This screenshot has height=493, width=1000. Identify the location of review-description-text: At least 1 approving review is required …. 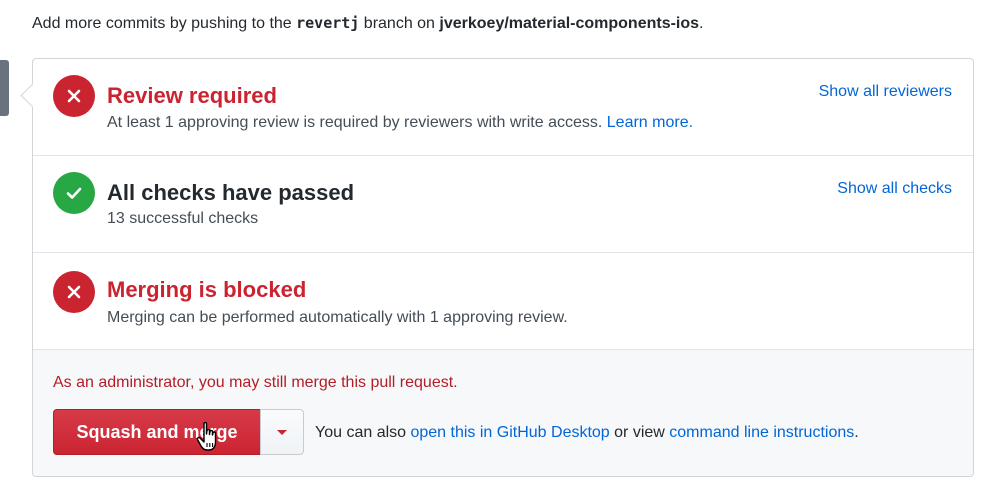
(355, 122).